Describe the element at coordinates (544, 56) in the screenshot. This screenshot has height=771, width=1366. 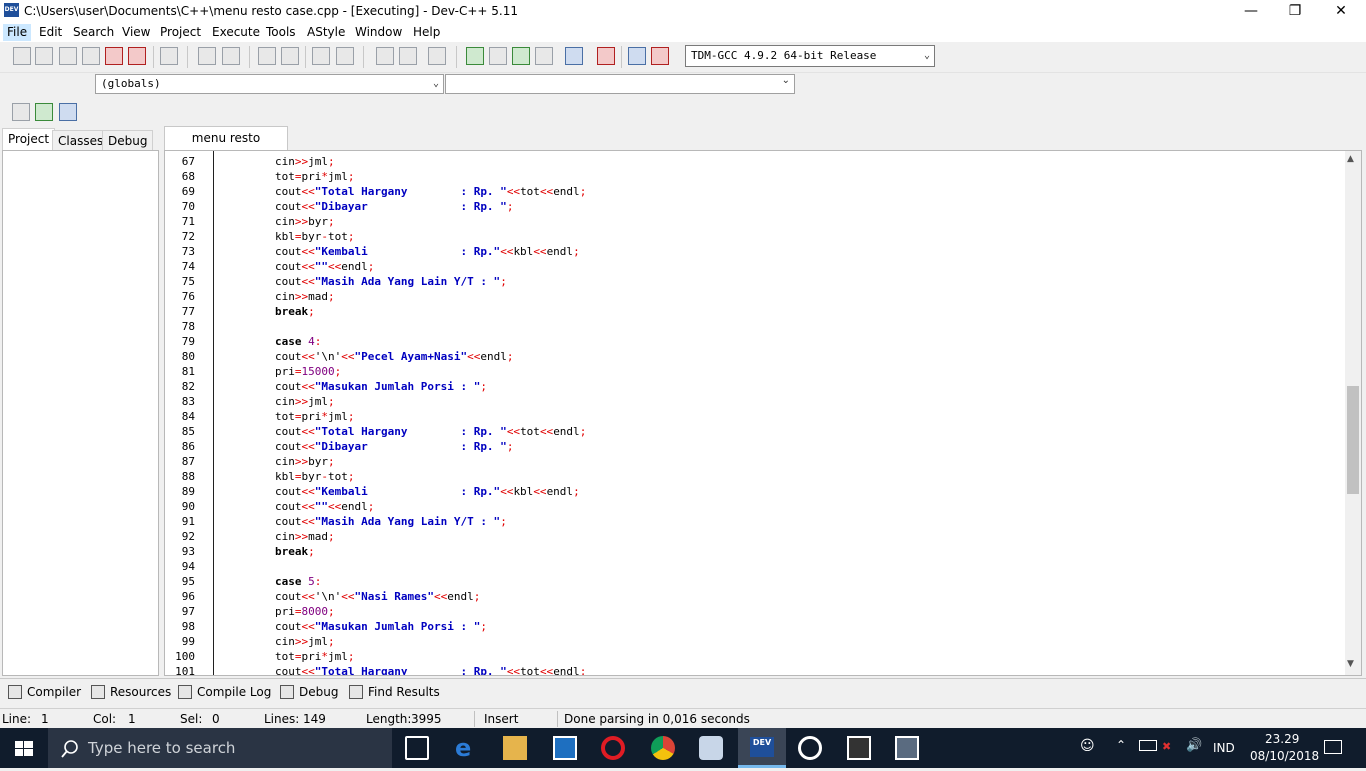
I see `rebuild-all-icon` at that location.